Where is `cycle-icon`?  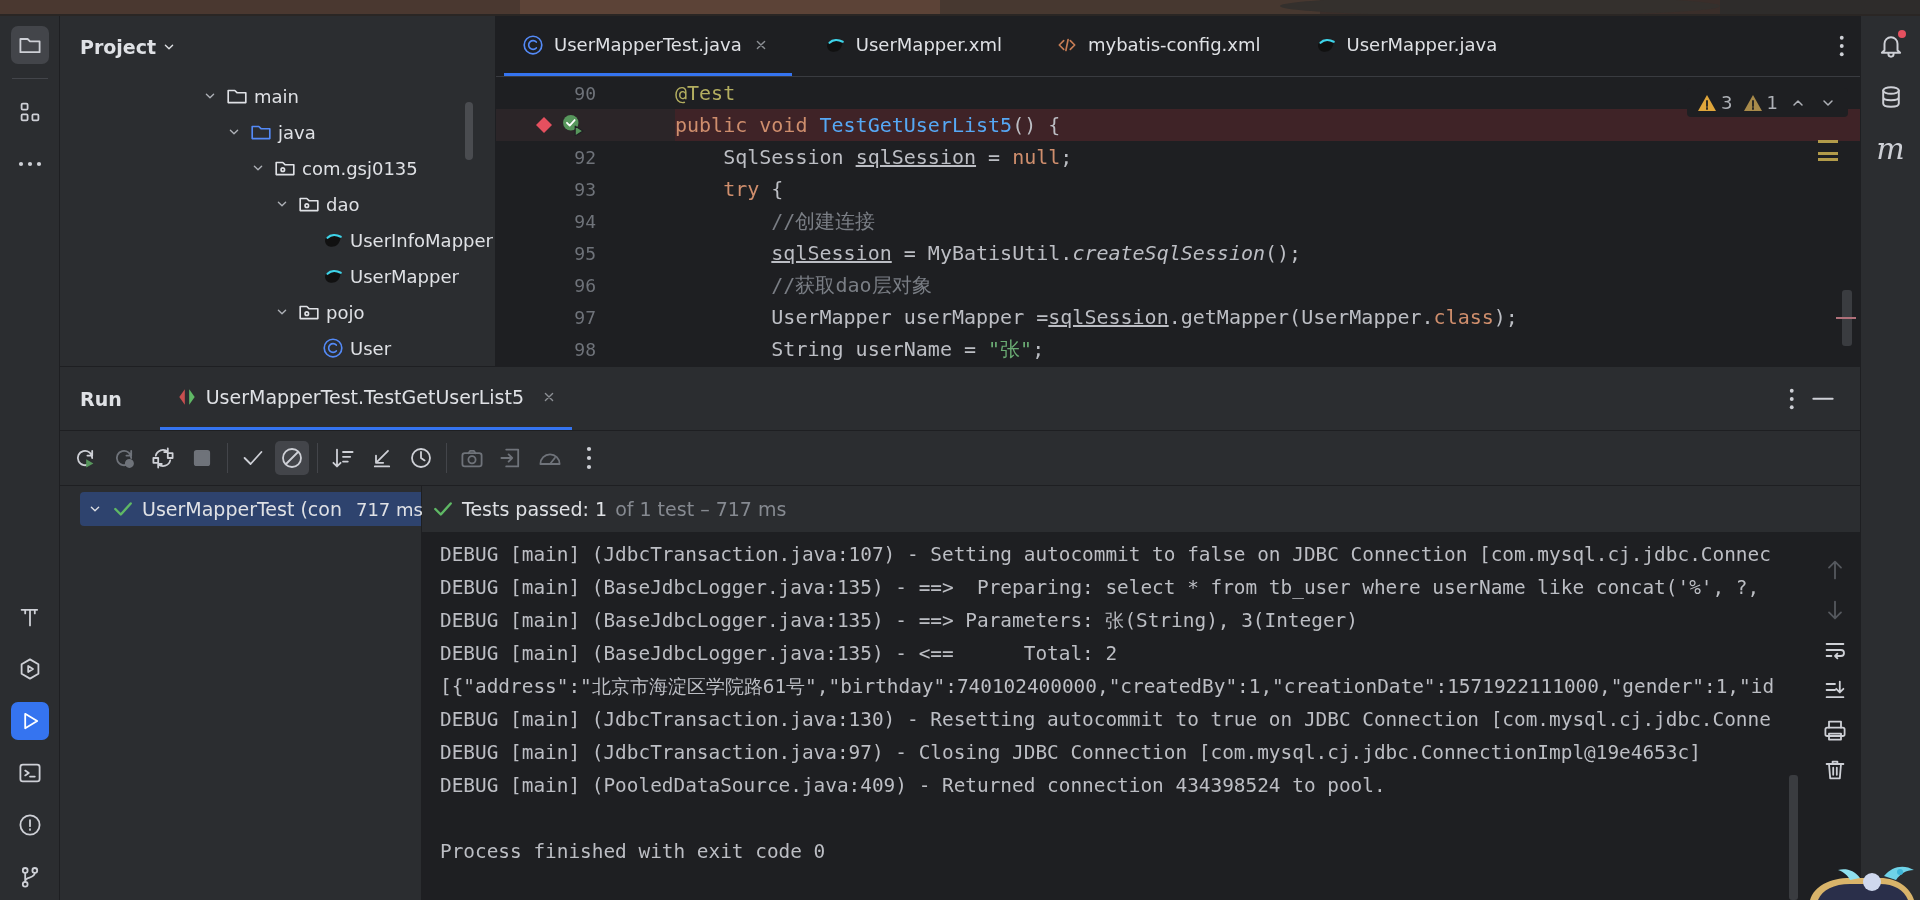 cycle-icon is located at coordinates (163, 458).